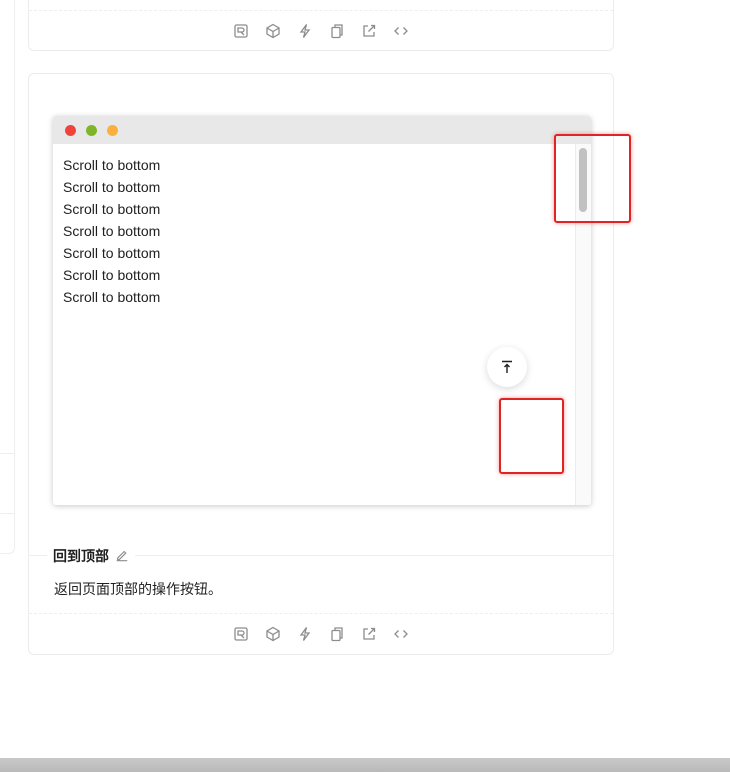  Describe the element at coordinates (583, 180) in the screenshot. I see `scrollbar-thumb` at that location.